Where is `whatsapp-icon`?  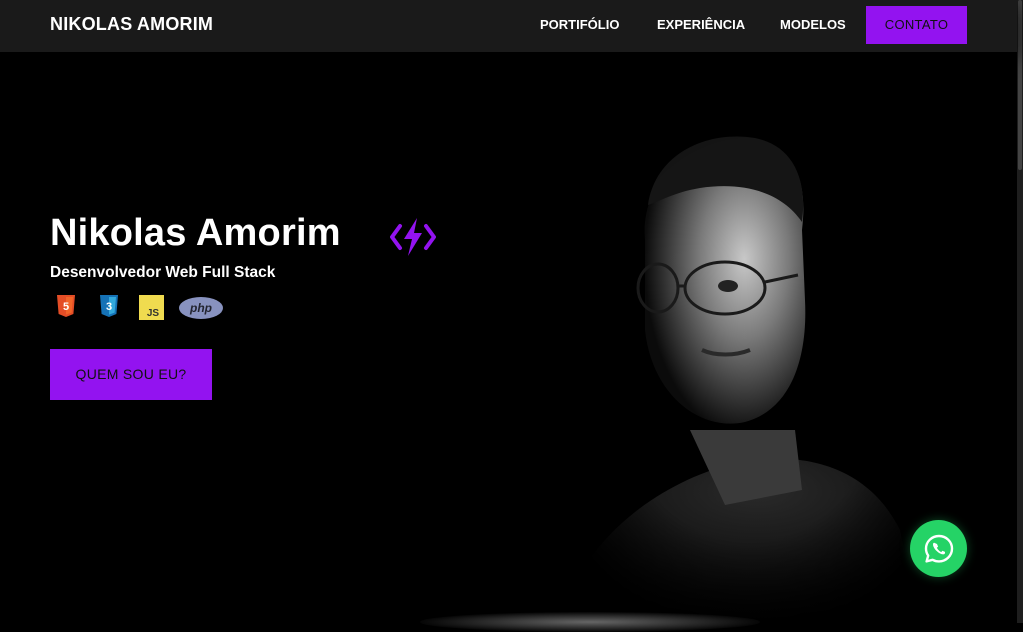 whatsapp-icon is located at coordinates (938, 548).